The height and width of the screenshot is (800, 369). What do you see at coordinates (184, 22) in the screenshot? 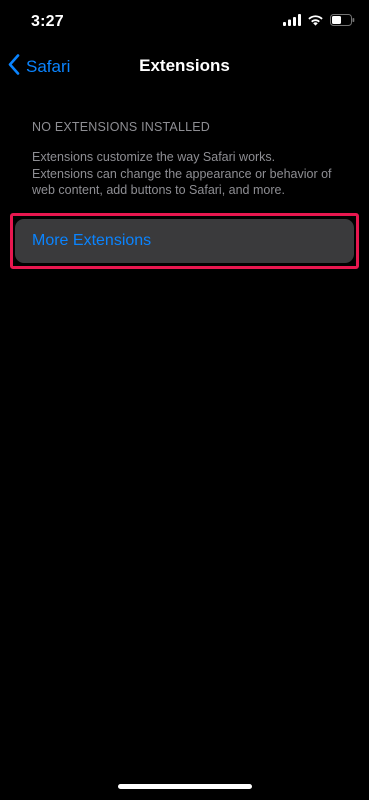
I see `status-bar: 3:27` at bounding box center [184, 22].